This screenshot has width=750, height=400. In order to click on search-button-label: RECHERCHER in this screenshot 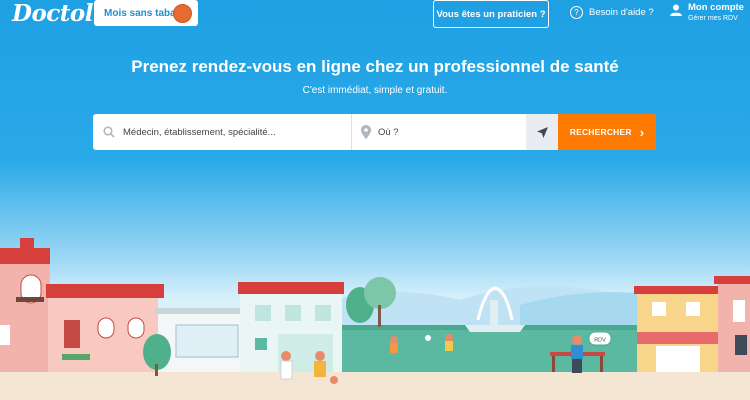, I will do `click(600, 132)`.